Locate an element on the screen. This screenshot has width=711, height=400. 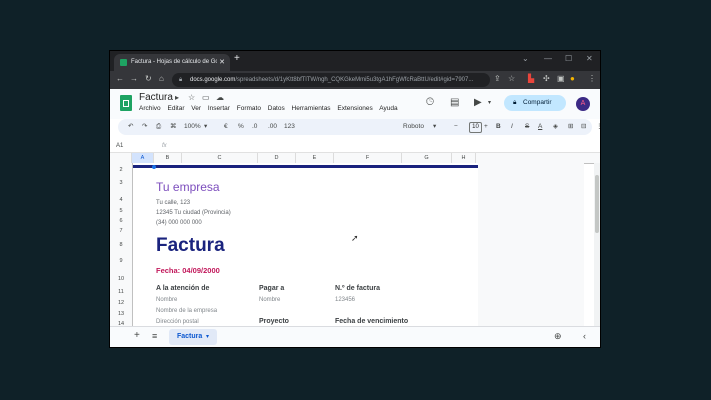
row-header: 12 is located at coordinates (121, 303).